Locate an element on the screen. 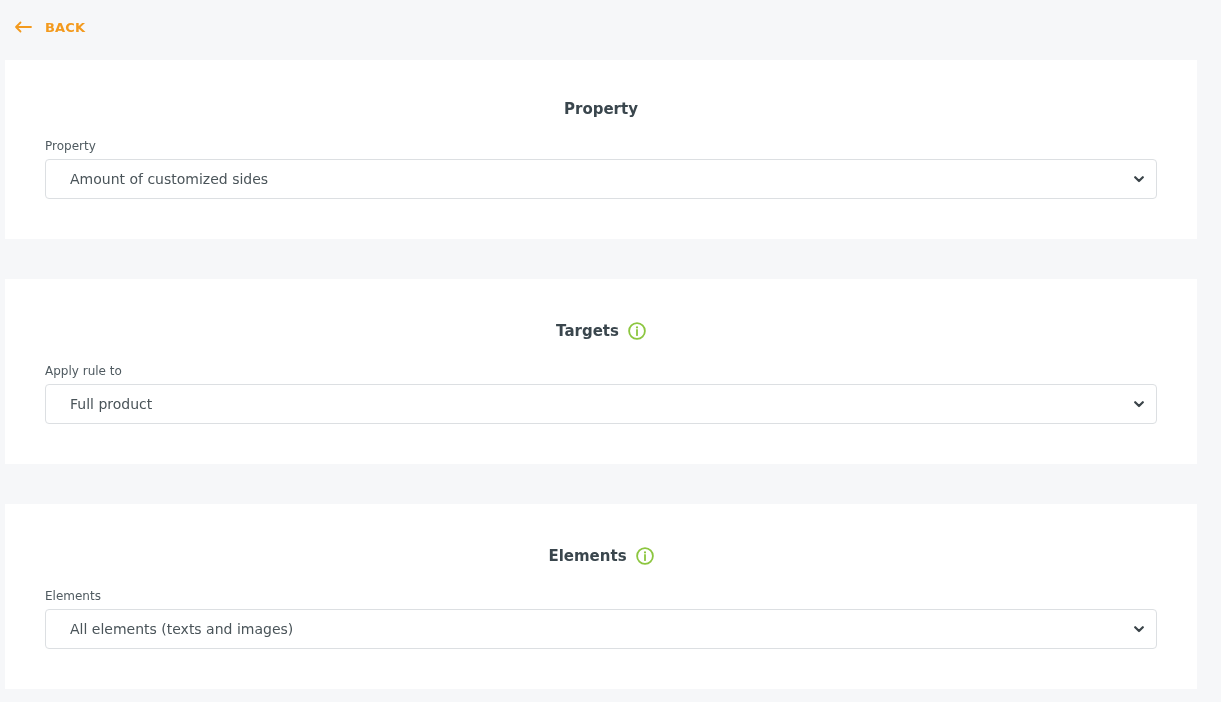  field-label: Elements is located at coordinates (73, 596).